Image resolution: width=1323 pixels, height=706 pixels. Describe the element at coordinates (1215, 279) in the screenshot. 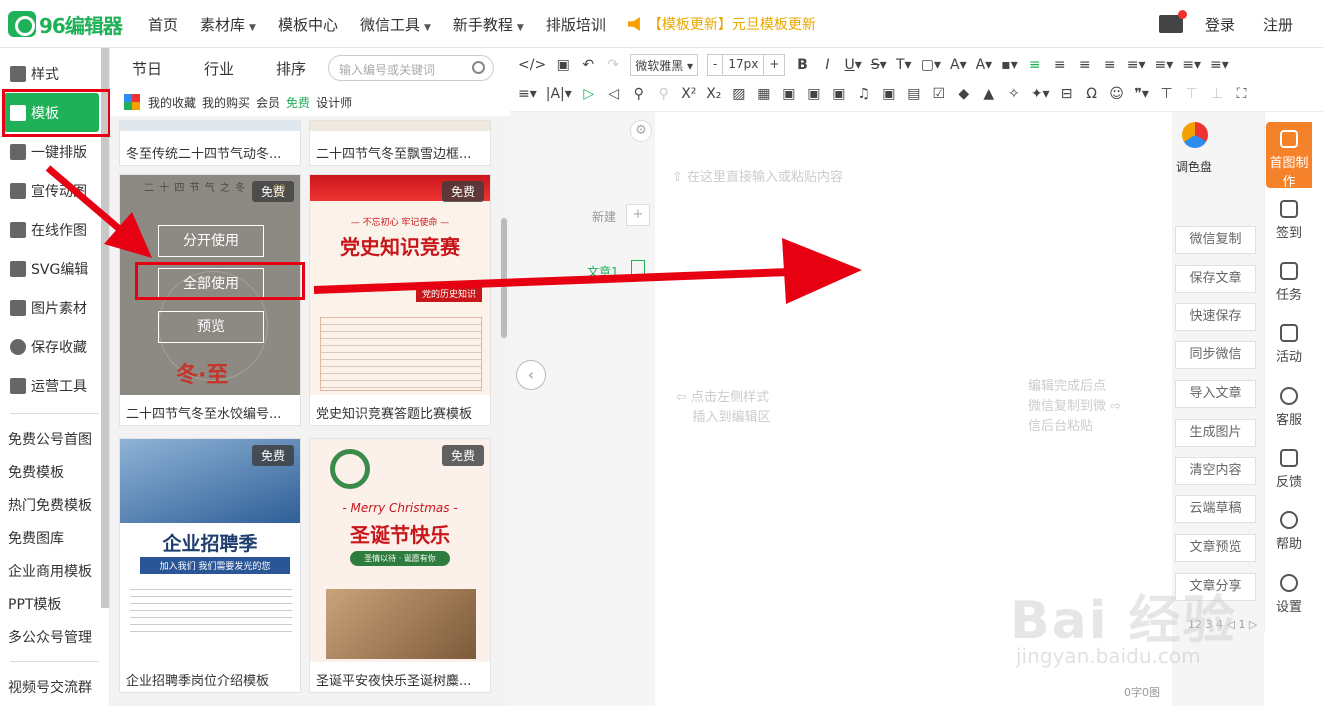

I see `save-article-button: 保存文章` at that location.